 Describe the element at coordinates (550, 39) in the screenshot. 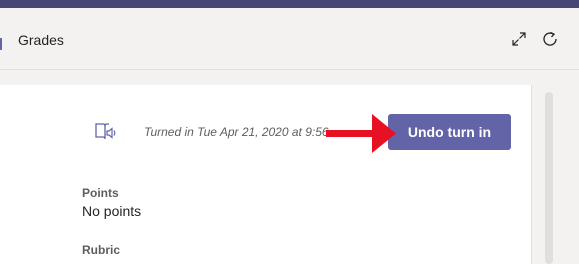

I see `refresh-icon` at that location.